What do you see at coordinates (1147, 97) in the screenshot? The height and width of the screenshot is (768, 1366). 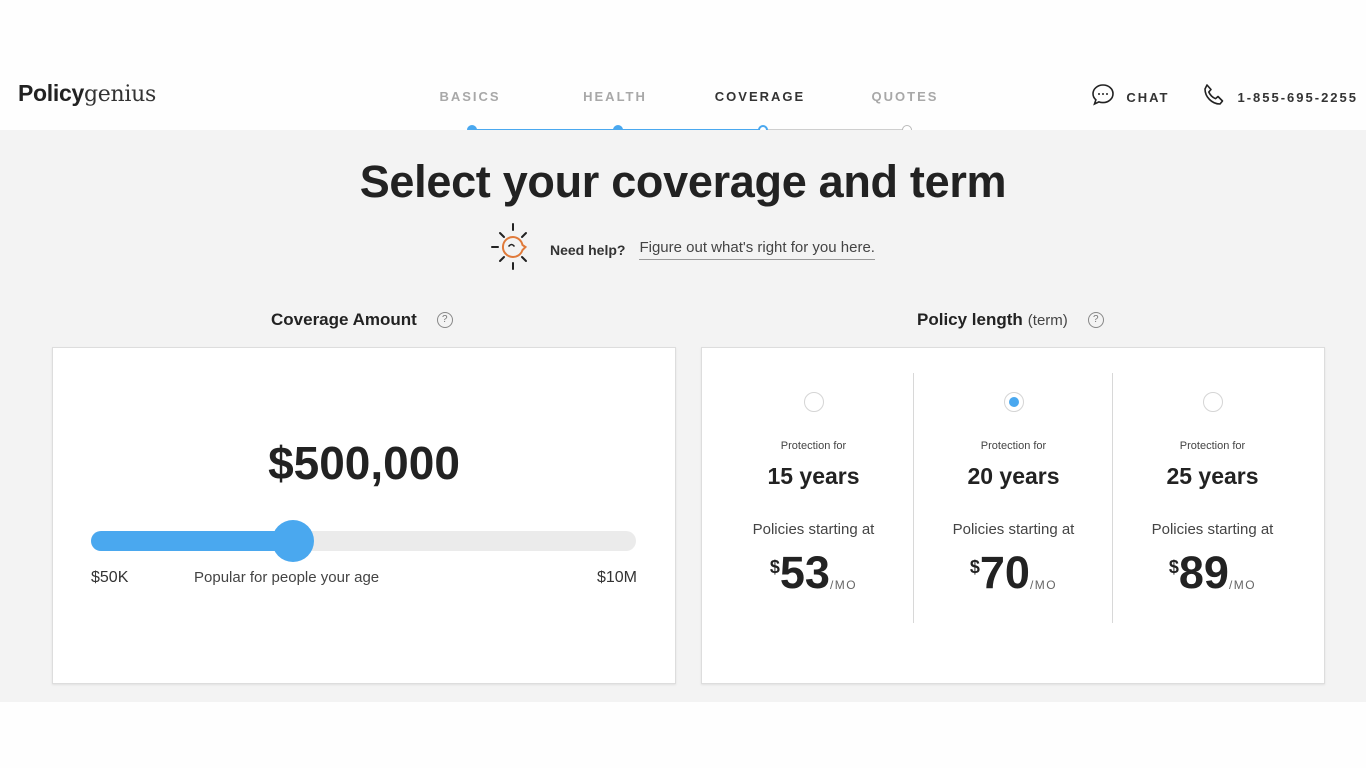 I see `chat-link: CHAT` at bounding box center [1147, 97].